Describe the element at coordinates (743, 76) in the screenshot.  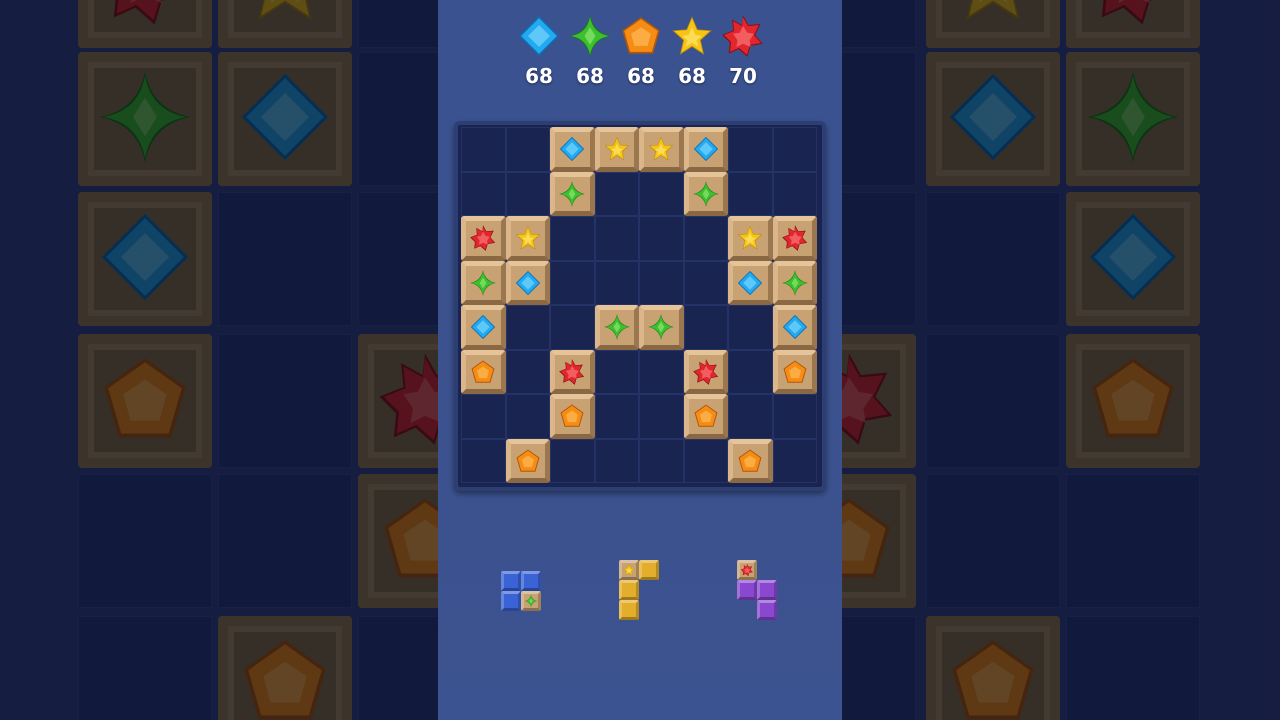
I see `counter-value: 70` at that location.